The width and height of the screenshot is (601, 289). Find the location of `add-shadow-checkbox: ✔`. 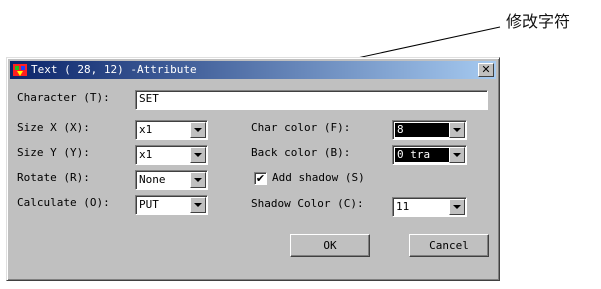

add-shadow-checkbox: ✔ is located at coordinates (260, 178).